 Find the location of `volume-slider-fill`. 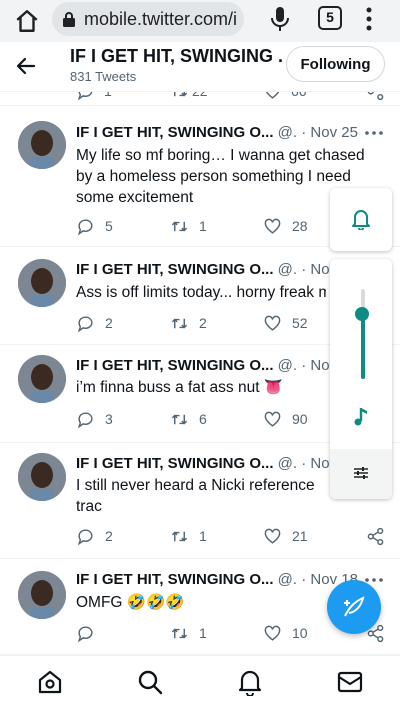

volume-slider-fill is located at coordinates (363, 346).